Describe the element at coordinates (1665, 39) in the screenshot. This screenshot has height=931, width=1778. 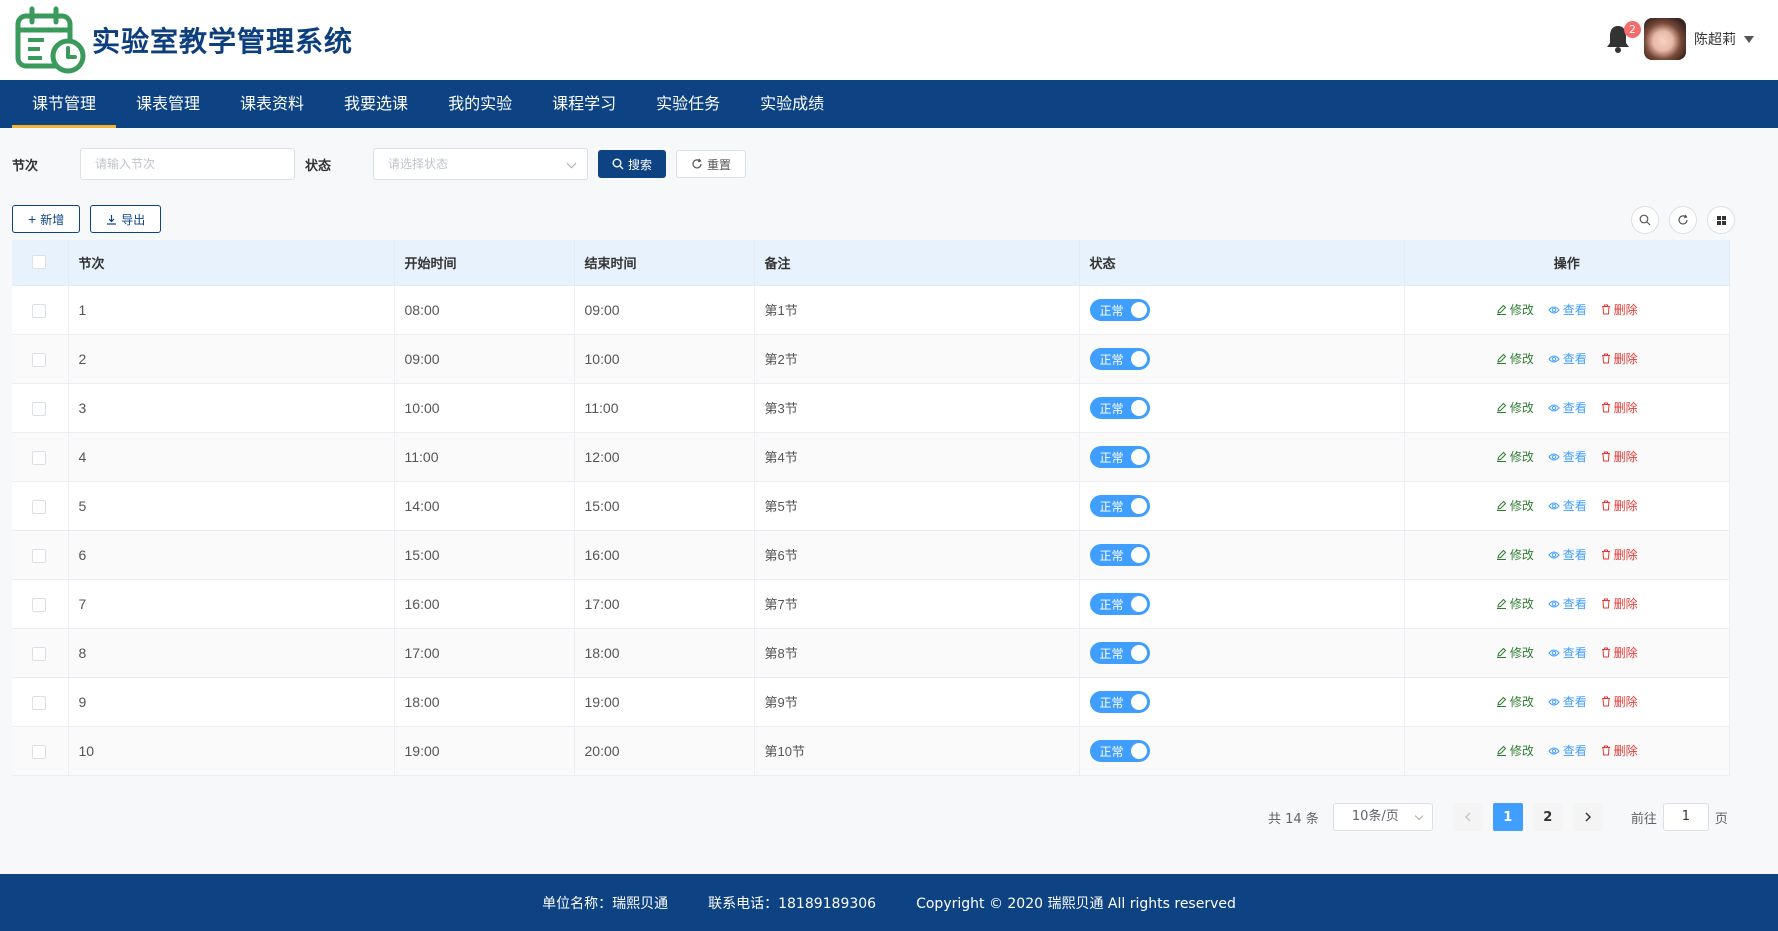
I see `avatar` at that location.